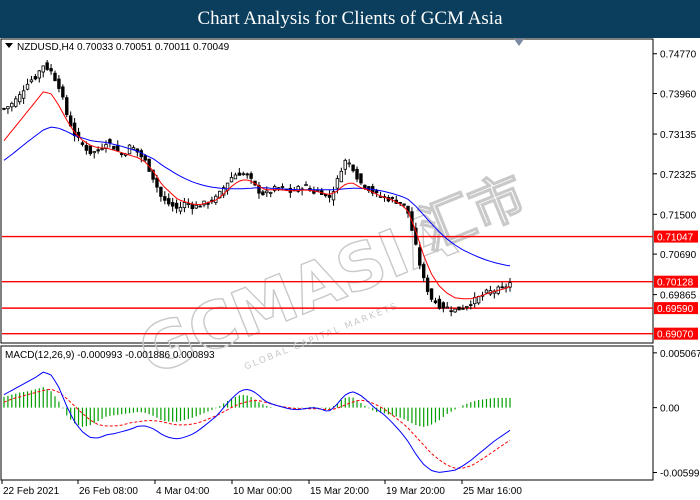 The width and height of the screenshot is (700, 500). What do you see at coordinates (678, 175) in the screenshot?
I see `price-tick-label: 0.72325` at bounding box center [678, 175].